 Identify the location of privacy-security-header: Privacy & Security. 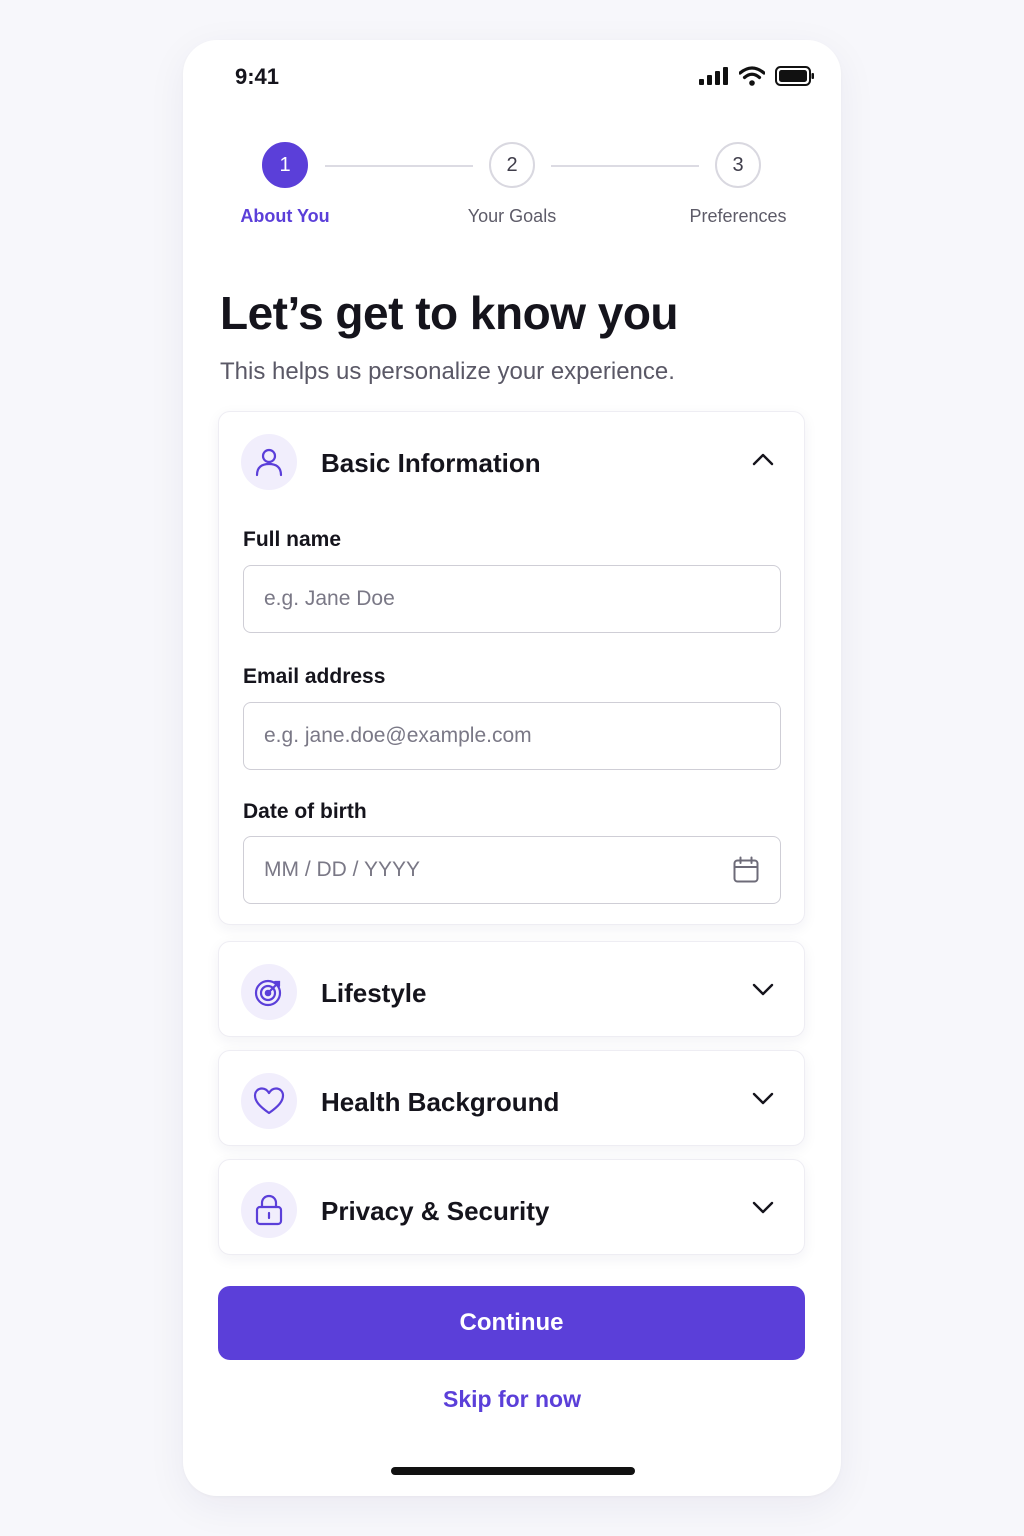
(511, 1208).